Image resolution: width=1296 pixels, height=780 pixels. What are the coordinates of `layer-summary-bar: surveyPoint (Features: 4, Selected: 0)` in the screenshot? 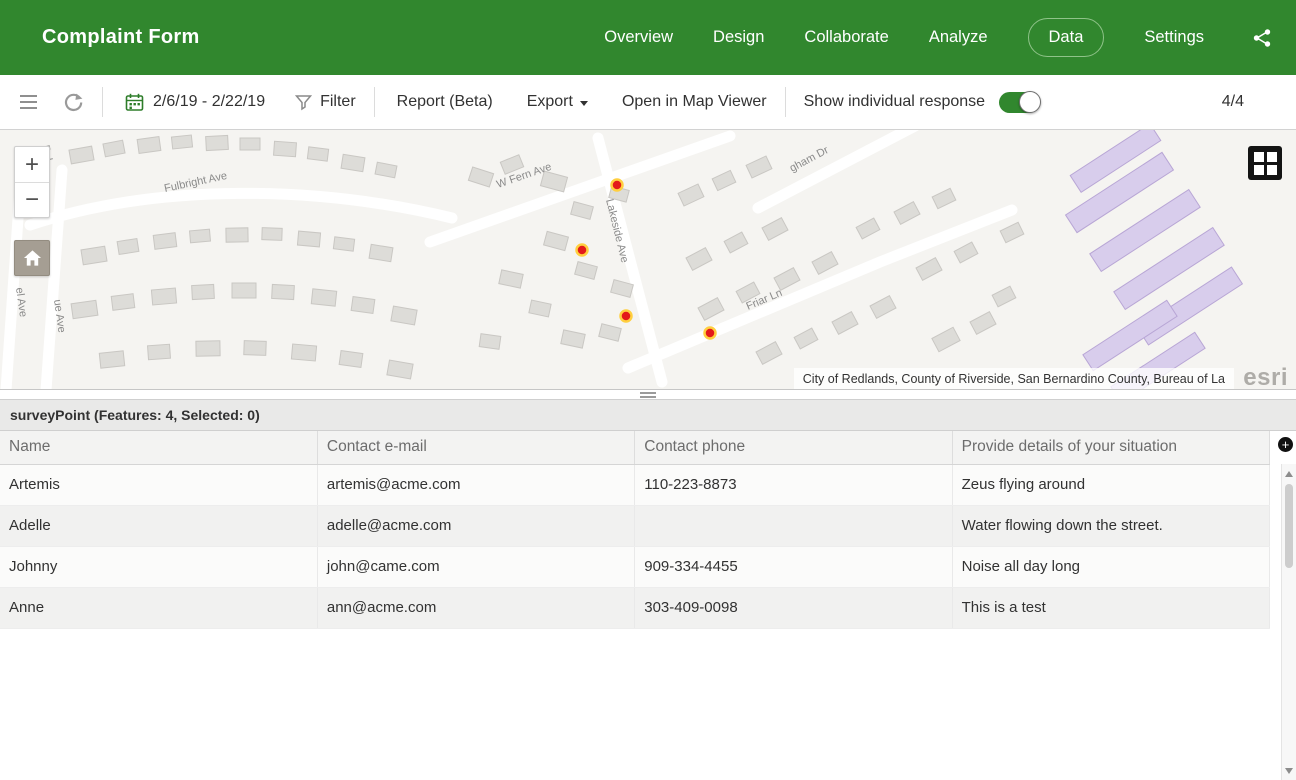 It's located at (648, 415).